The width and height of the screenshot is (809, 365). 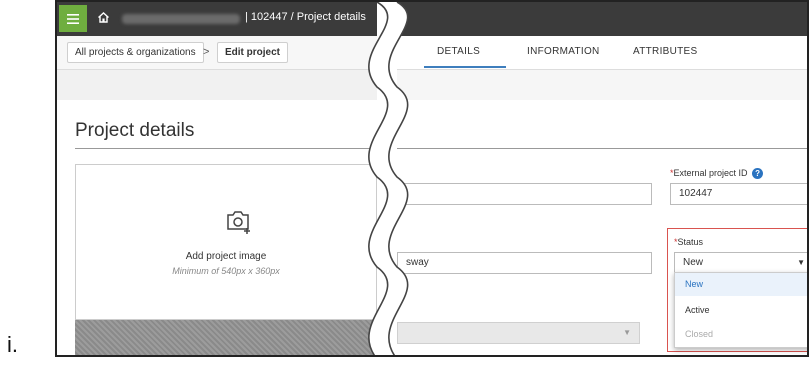 What do you see at coordinates (388, 178) in the screenshot?
I see `page-tear-divider` at bounding box center [388, 178].